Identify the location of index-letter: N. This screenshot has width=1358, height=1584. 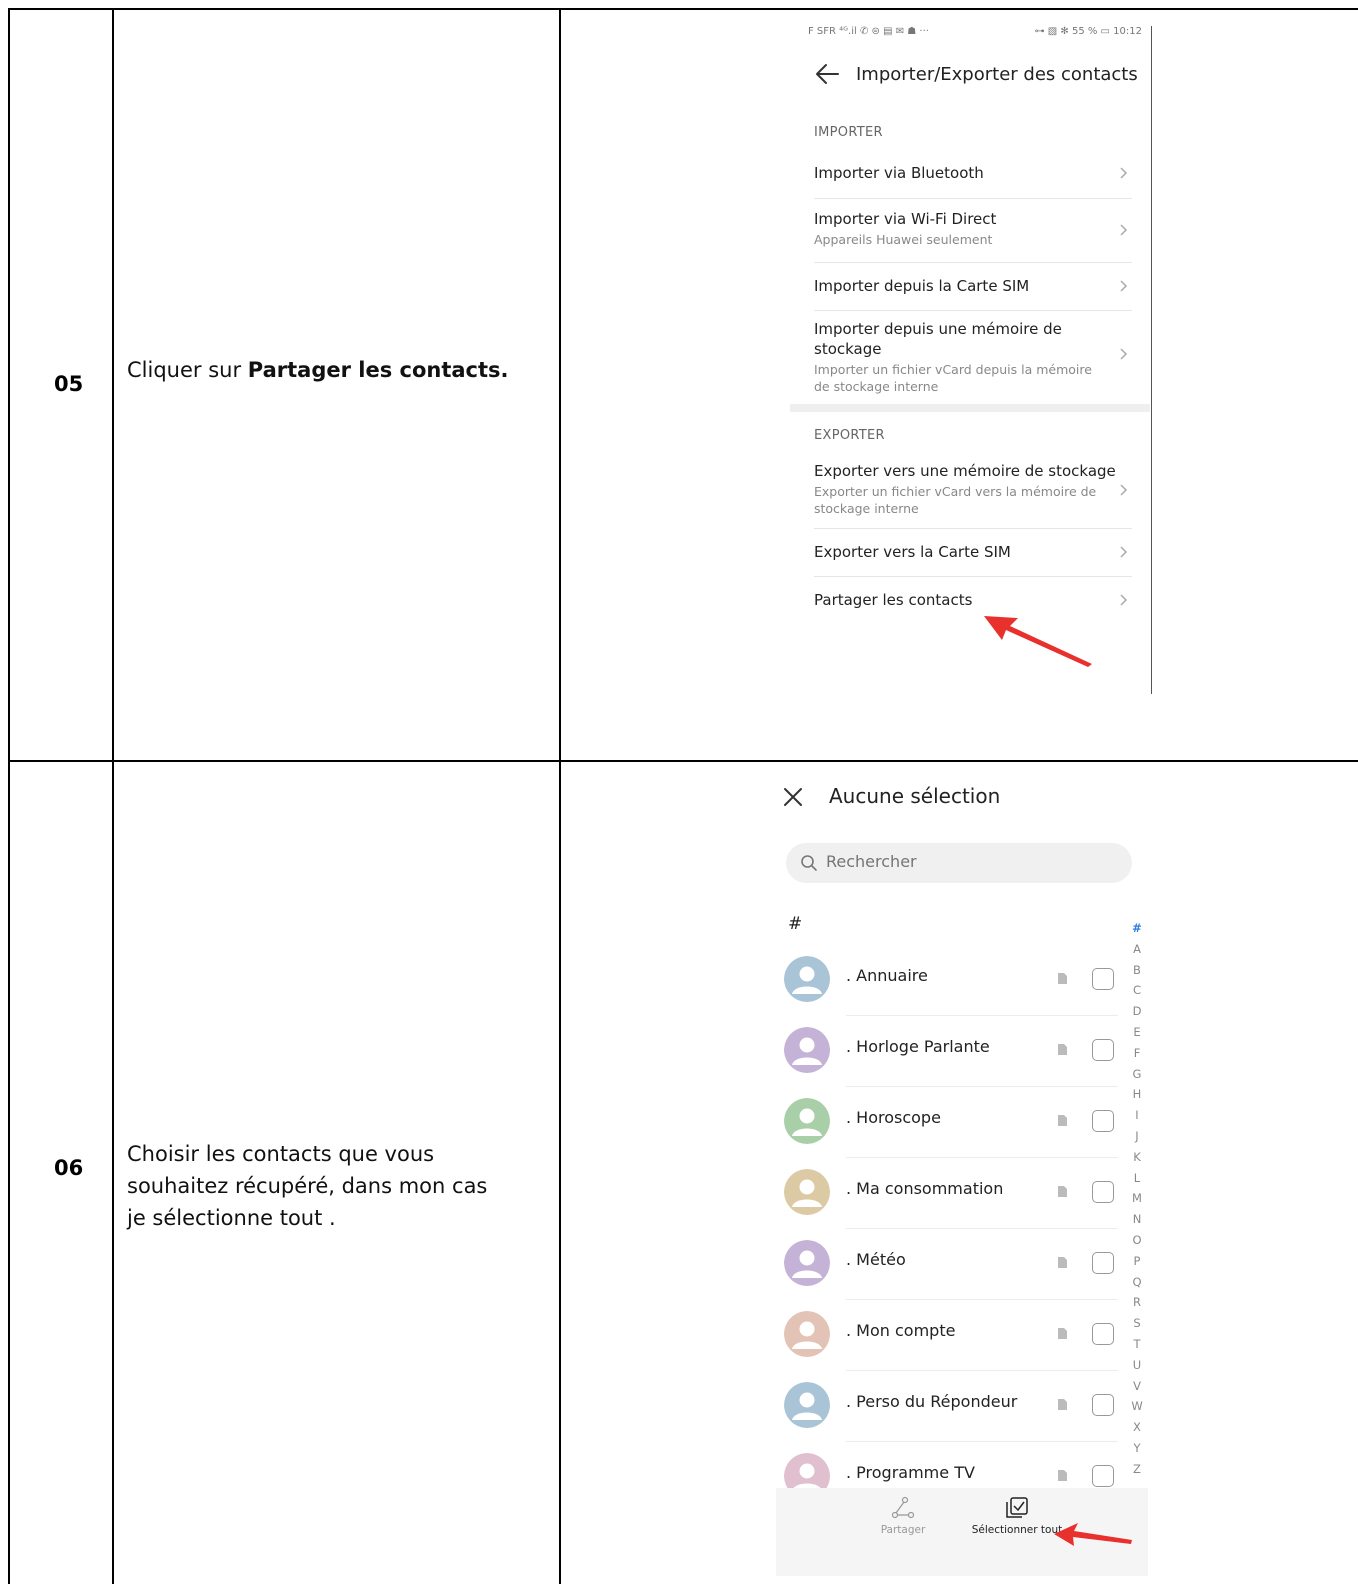
(1137, 1219).